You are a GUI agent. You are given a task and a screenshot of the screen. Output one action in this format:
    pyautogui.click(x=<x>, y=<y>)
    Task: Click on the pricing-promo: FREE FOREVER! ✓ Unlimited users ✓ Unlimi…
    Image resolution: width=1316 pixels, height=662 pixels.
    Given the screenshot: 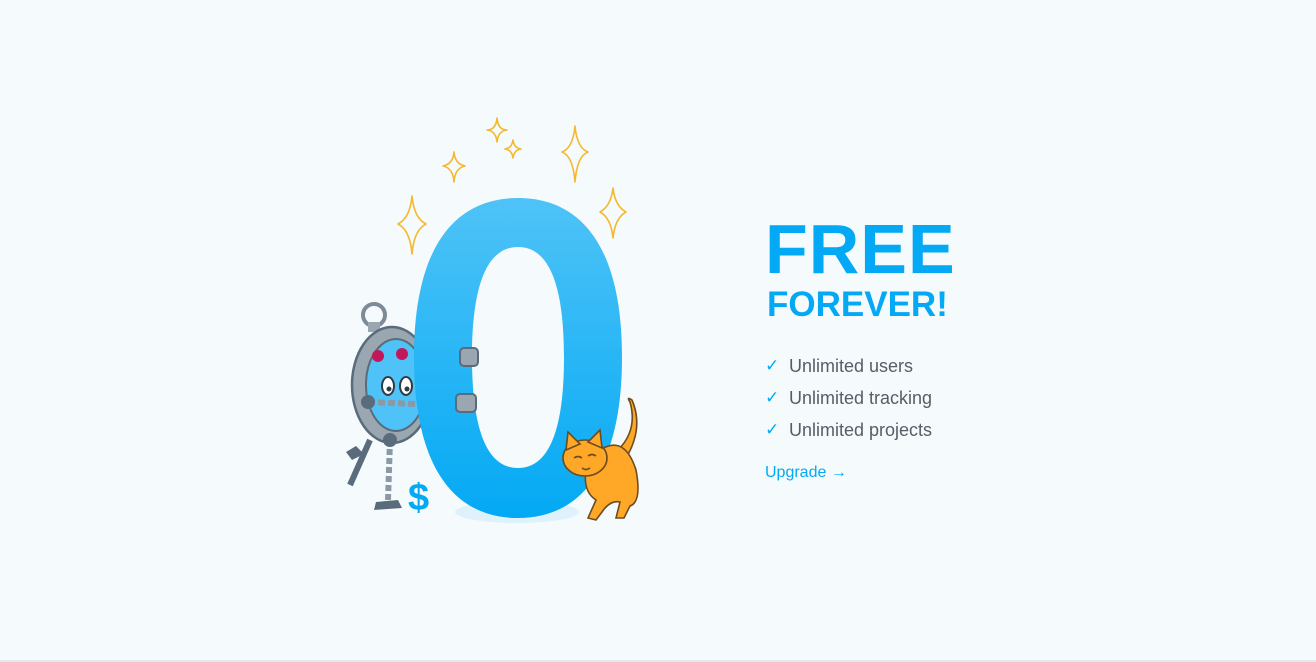 What is the action you would take?
    pyautogui.click(x=915, y=348)
    